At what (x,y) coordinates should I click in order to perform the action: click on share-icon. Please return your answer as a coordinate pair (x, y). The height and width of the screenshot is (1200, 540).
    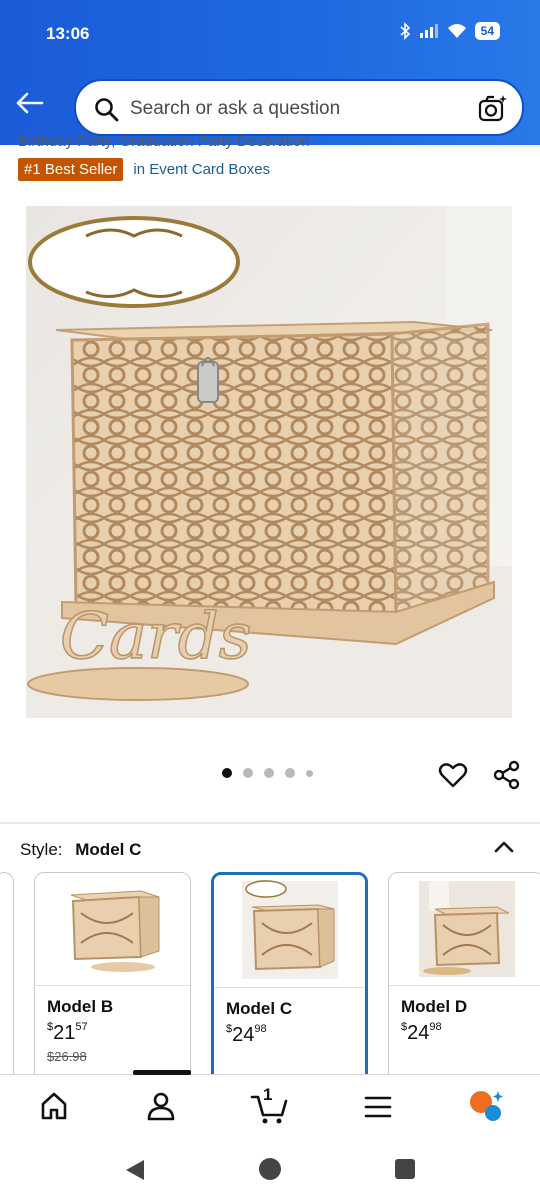
    Looking at the image, I should click on (507, 775).